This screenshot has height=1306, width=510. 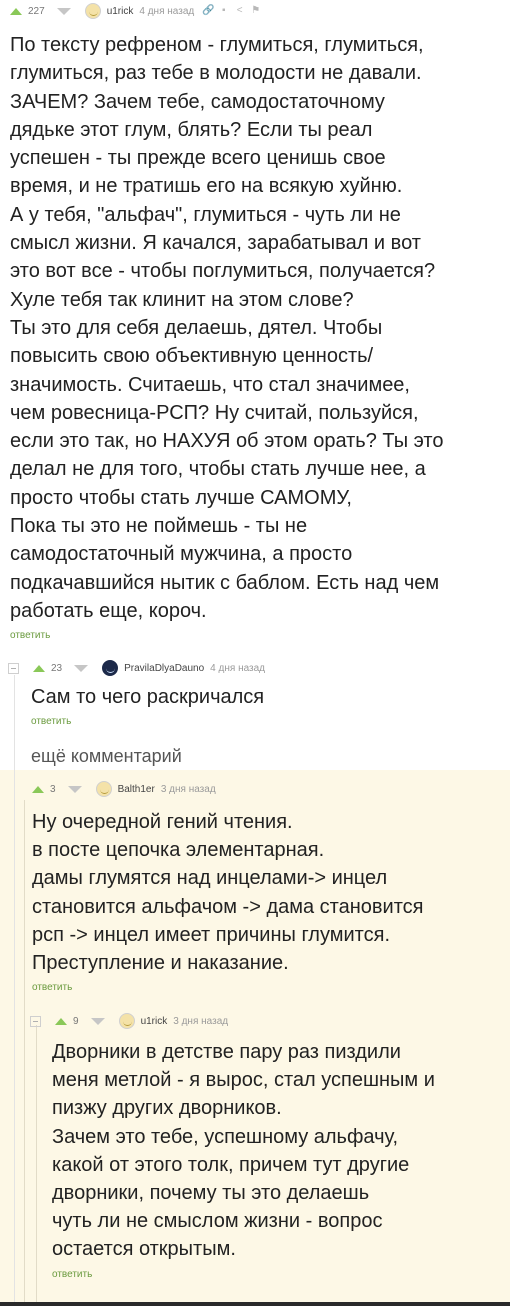 I want to click on rating: 227, so click(x=36, y=11).